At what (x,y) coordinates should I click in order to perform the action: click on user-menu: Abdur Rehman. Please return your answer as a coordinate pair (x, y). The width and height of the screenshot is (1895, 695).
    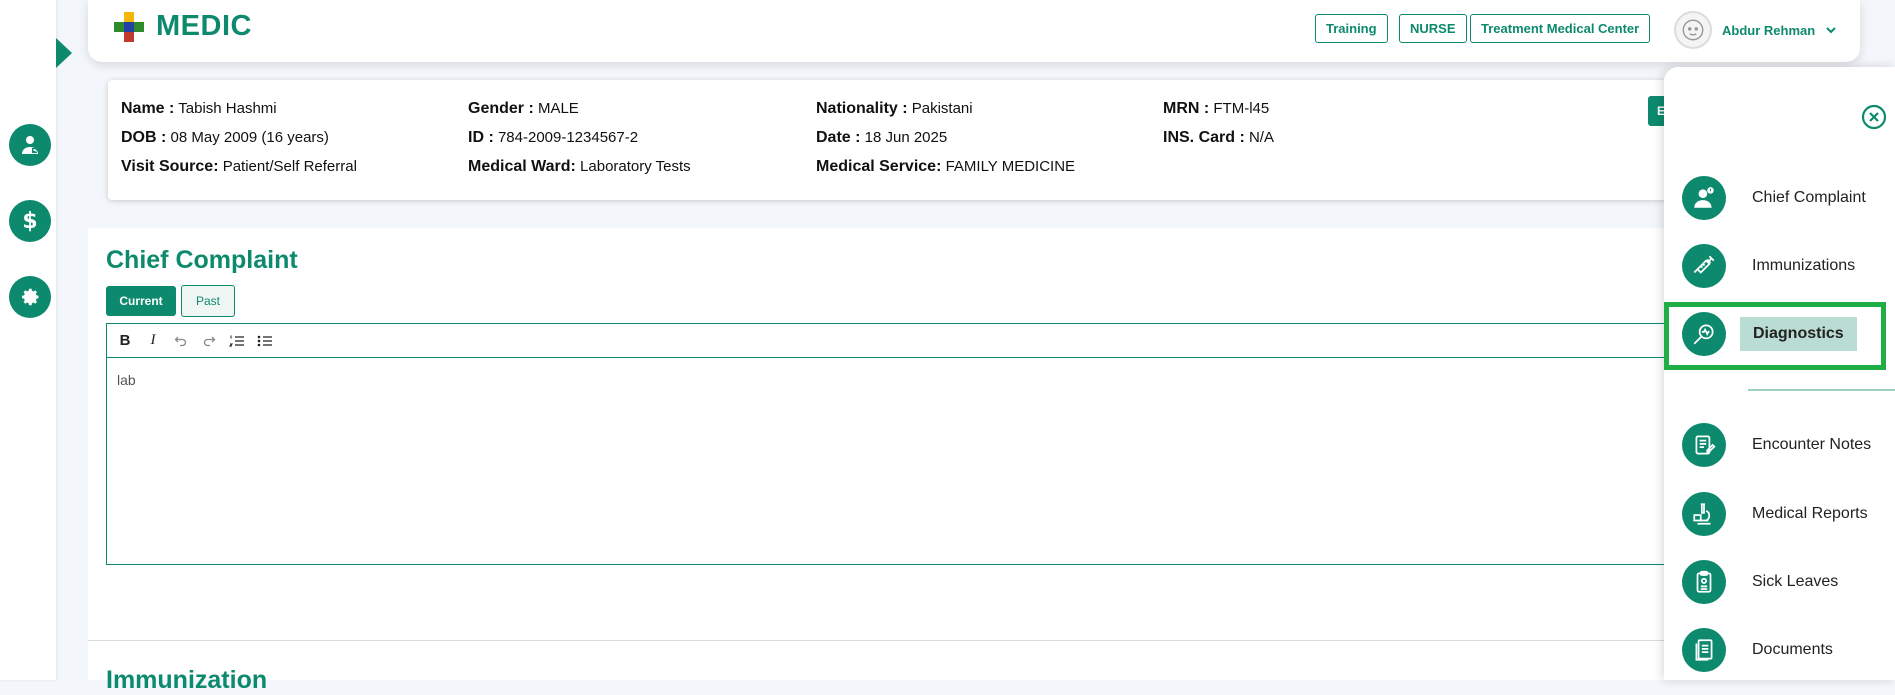
    Looking at the image, I should click on (1755, 30).